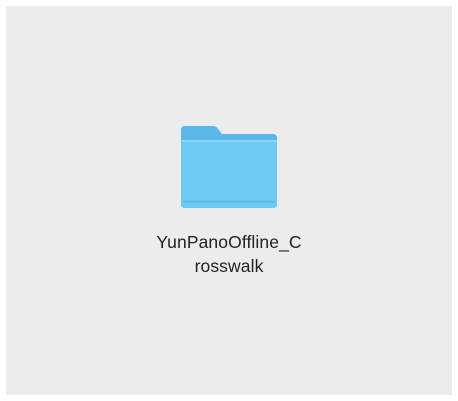 This screenshot has height=401, width=458. What do you see at coordinates (229, 266) in the screenshot?
I see `folder-name-line-2: rosswalk` at bounding box center [229, 266].